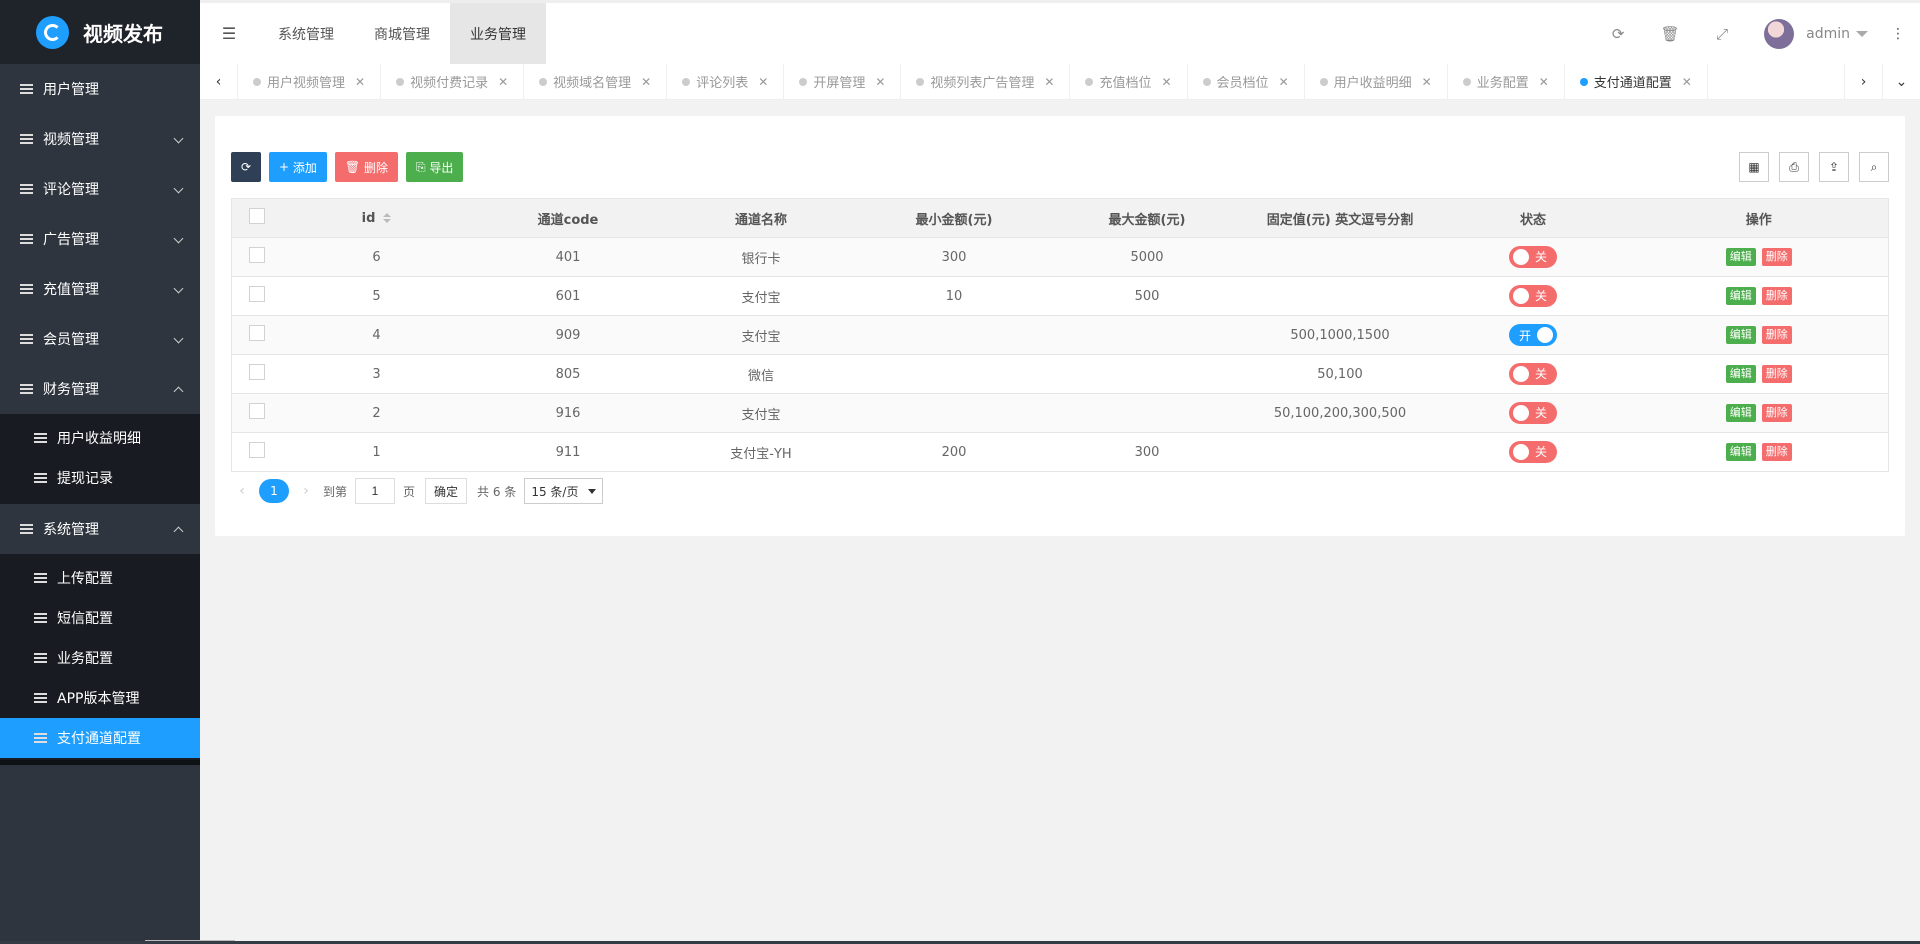 This screenshot has width=1920, height=944. What do you see at coordinates (298, 167) in the screenshot?
I see `add-button: + 添加` at bounding box center [298, 167].